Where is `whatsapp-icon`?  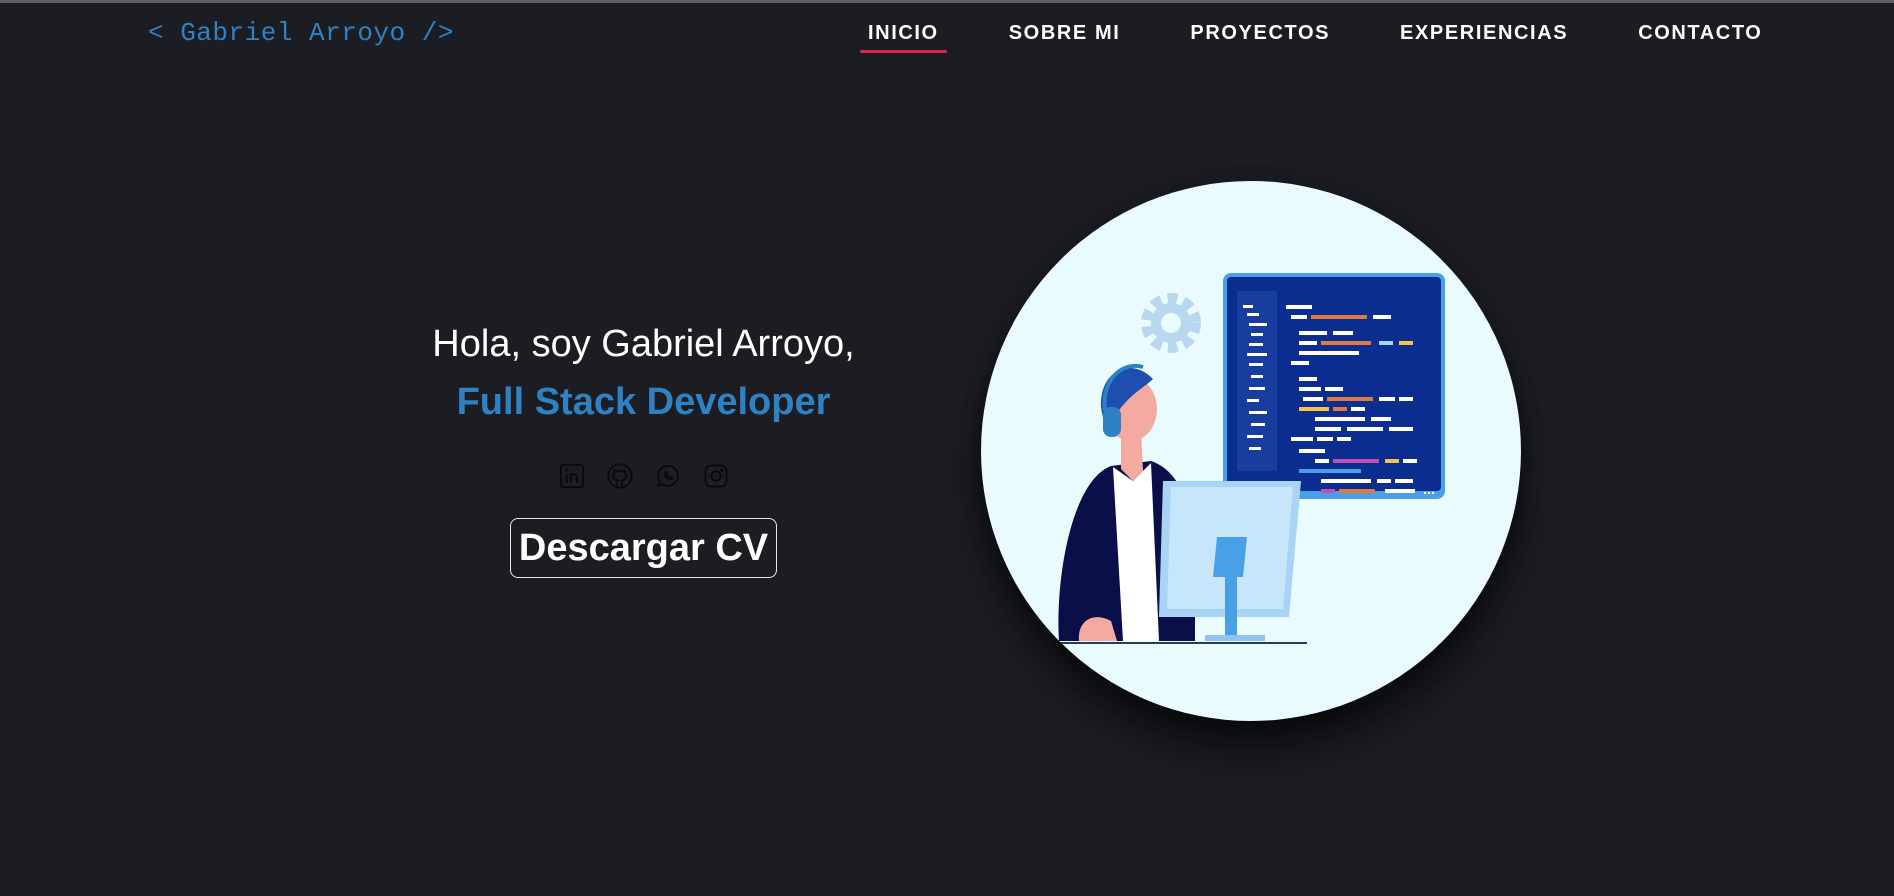 whatsapp-icon is located at coordinates (668, 476).